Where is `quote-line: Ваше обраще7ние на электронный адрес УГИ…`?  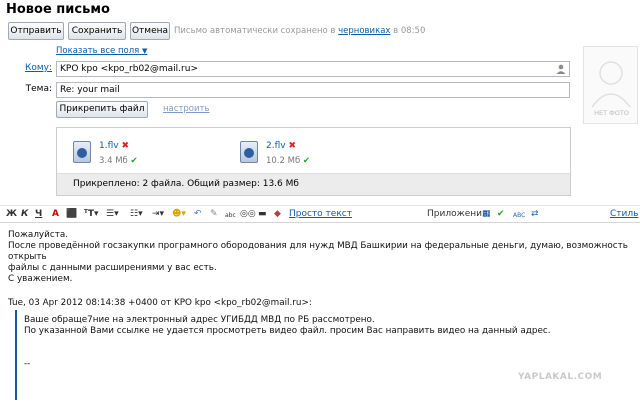
quote-line: Ваше обраще7ние на электронный адрес УГИ… is located at coordinates (199, 320).